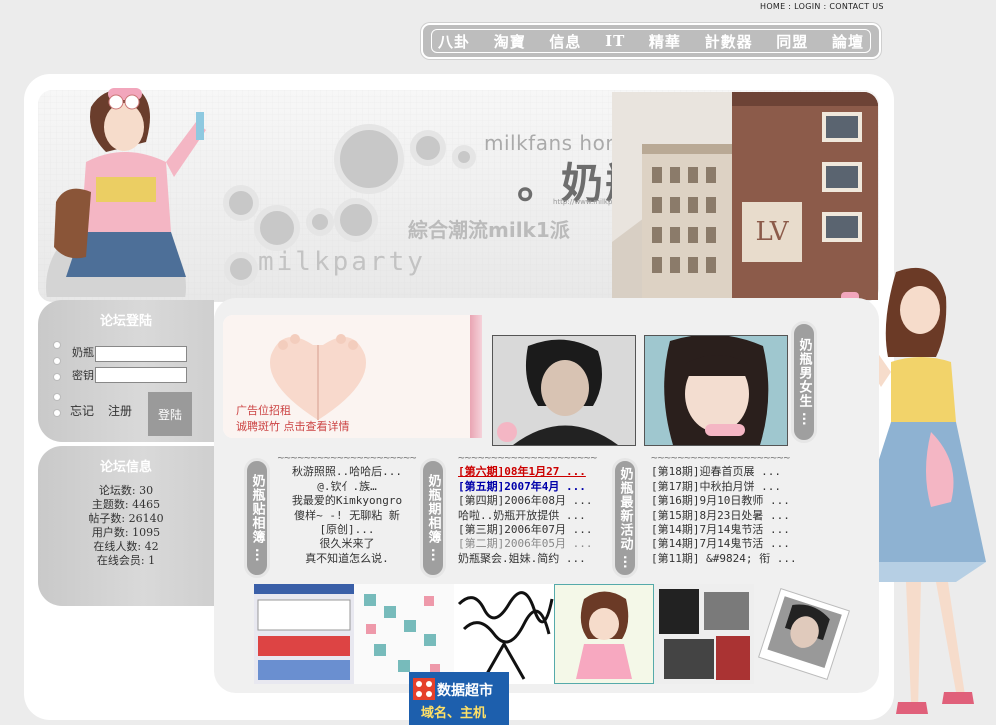  What do you see at coordinates (83, 352) in the screenshot?
I see `username-label: 奶瓶` at bounding box center [83, 352].